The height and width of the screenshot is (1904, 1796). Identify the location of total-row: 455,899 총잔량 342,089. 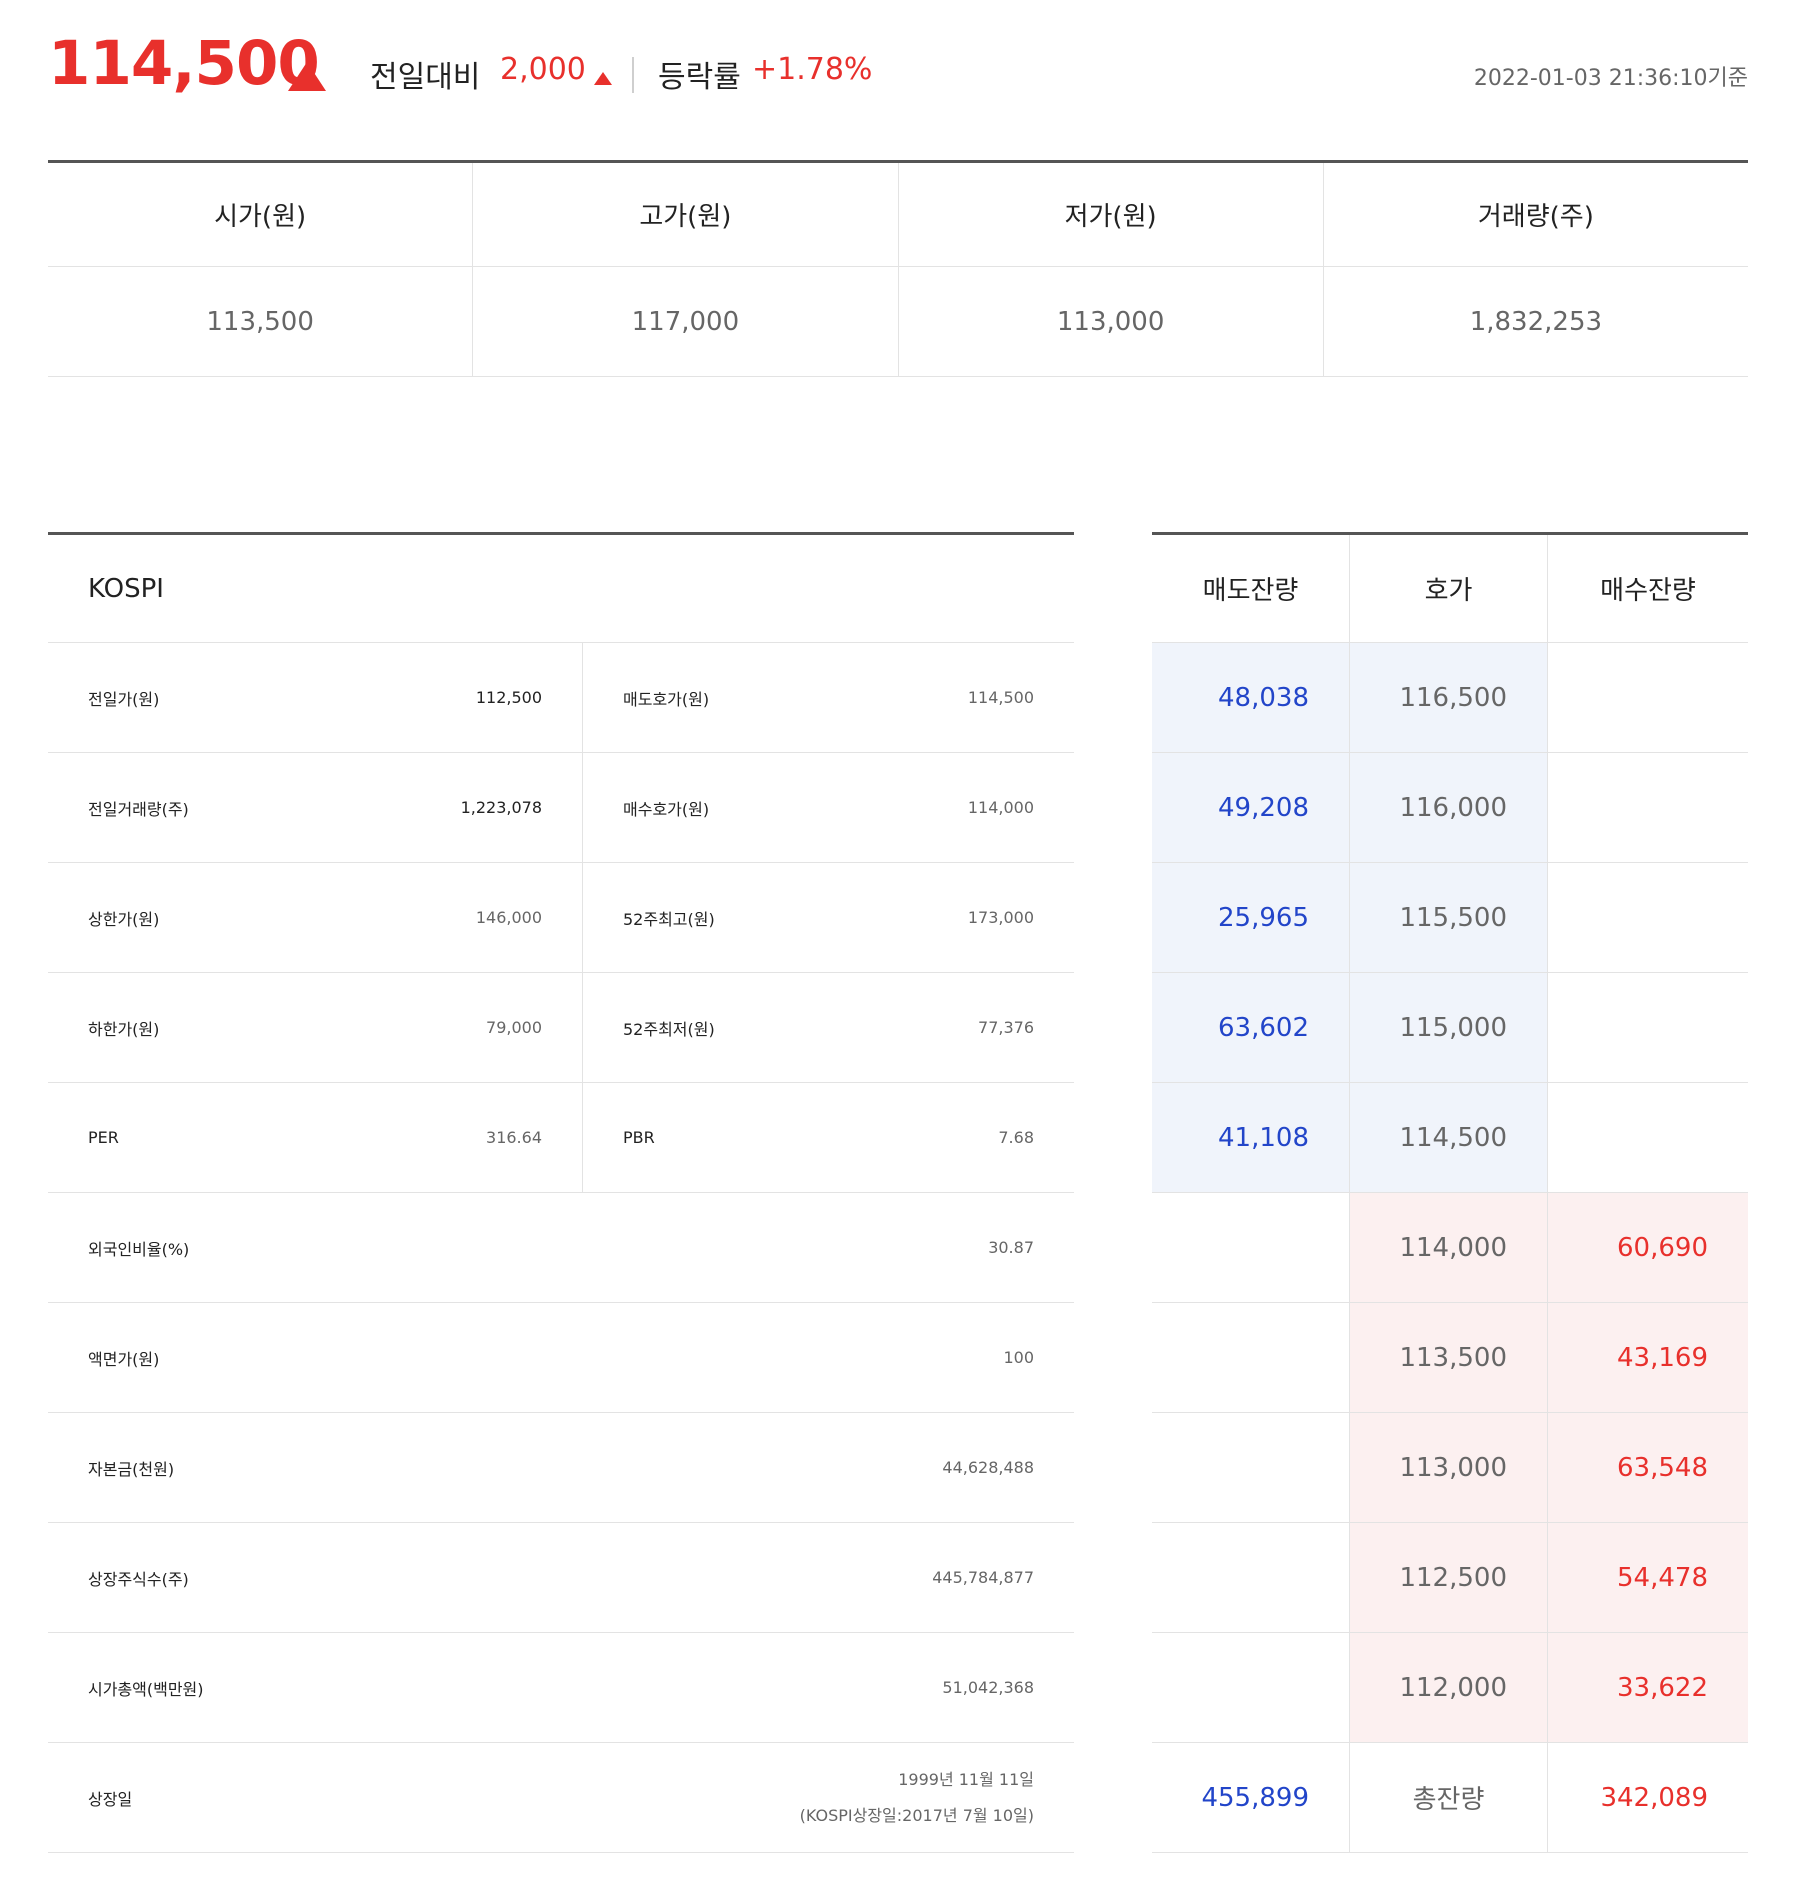
(1450, 1798).